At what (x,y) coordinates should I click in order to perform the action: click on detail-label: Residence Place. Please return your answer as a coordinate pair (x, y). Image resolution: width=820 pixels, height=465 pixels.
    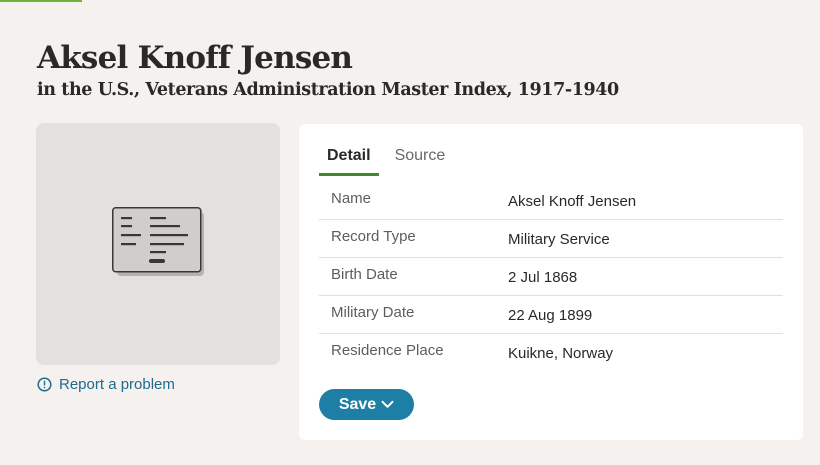
    Looking at the image, I should click on (387, 350).